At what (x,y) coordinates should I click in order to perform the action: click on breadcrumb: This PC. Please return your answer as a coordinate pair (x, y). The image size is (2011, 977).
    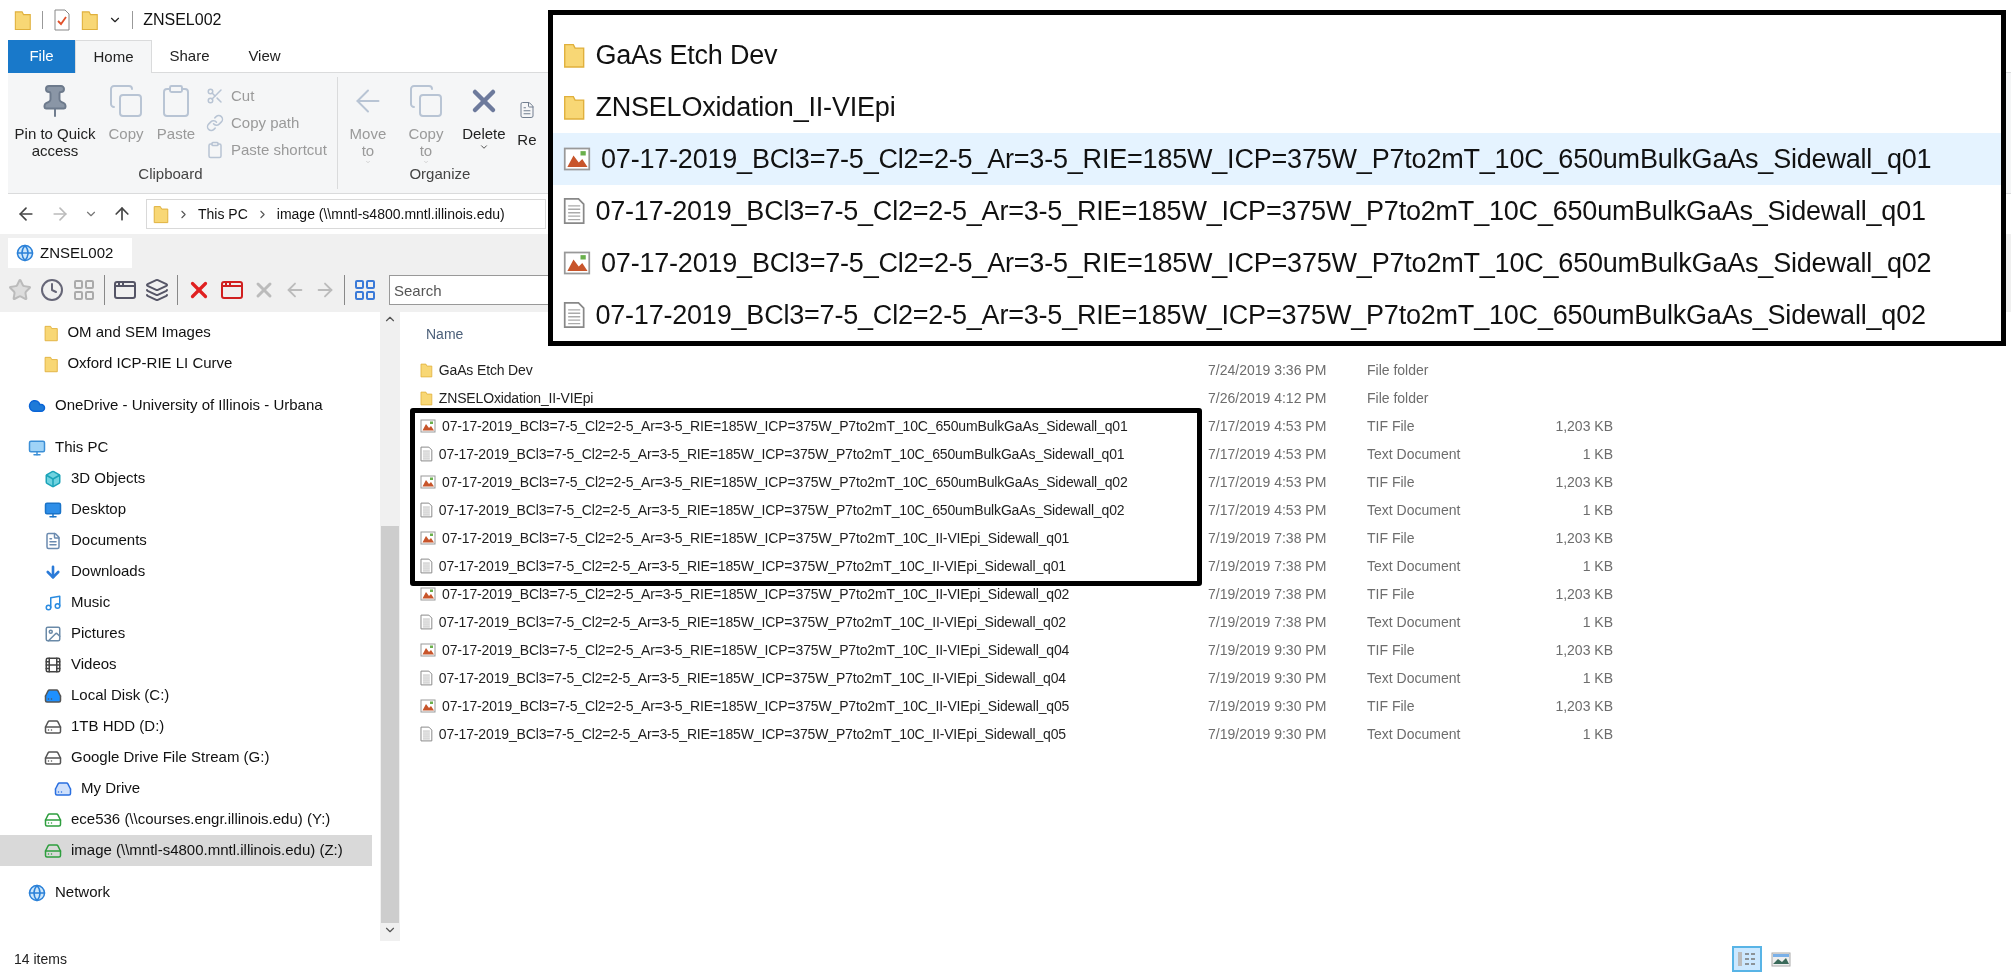
    Looking at the image, I should click on (223, 214).